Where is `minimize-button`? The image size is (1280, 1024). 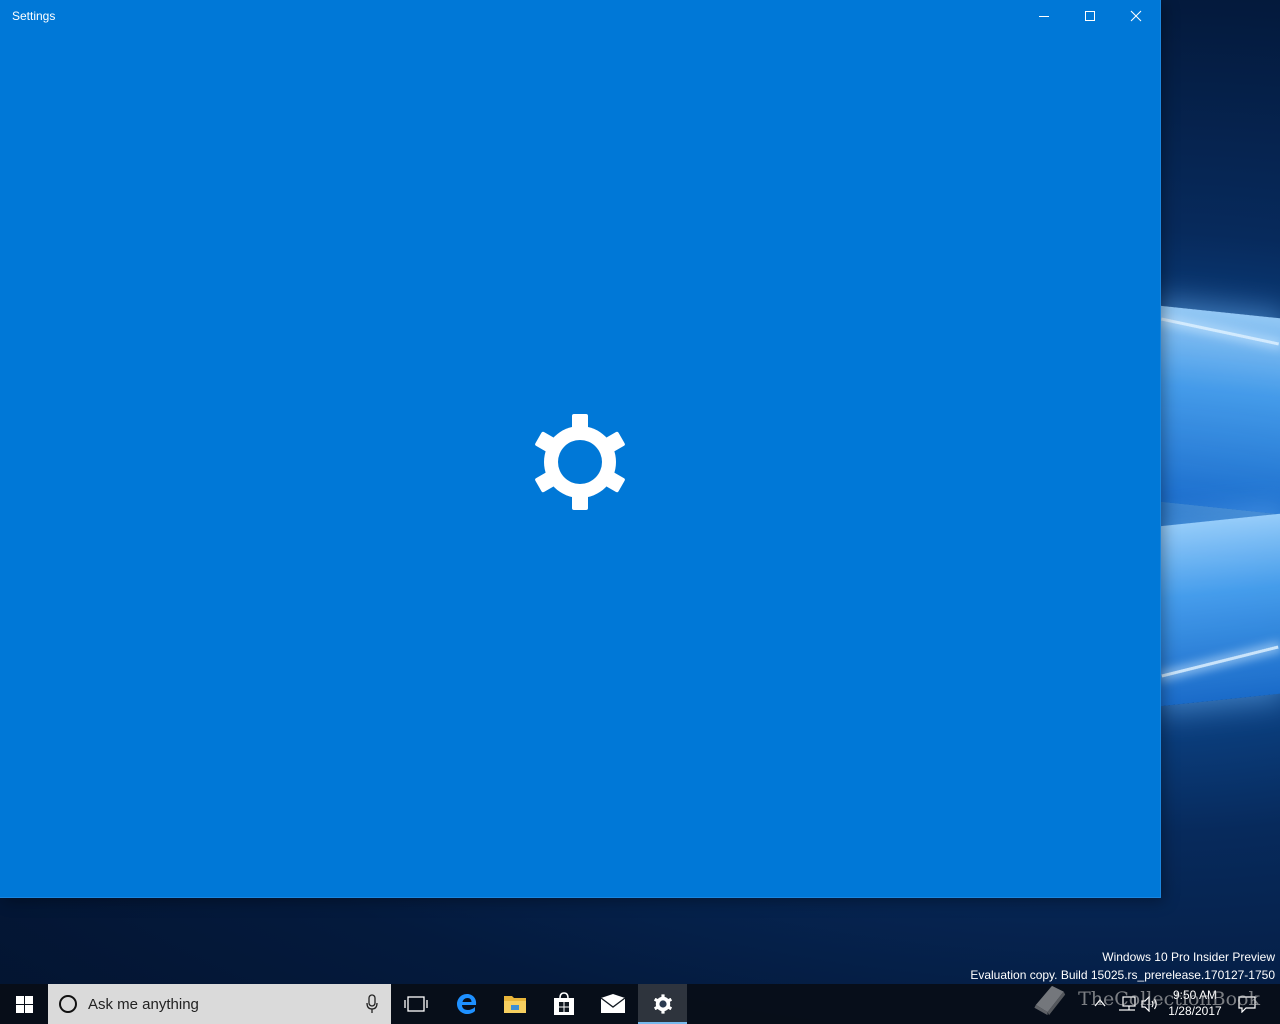
minimize-button is located at coordinates (1044, 16).